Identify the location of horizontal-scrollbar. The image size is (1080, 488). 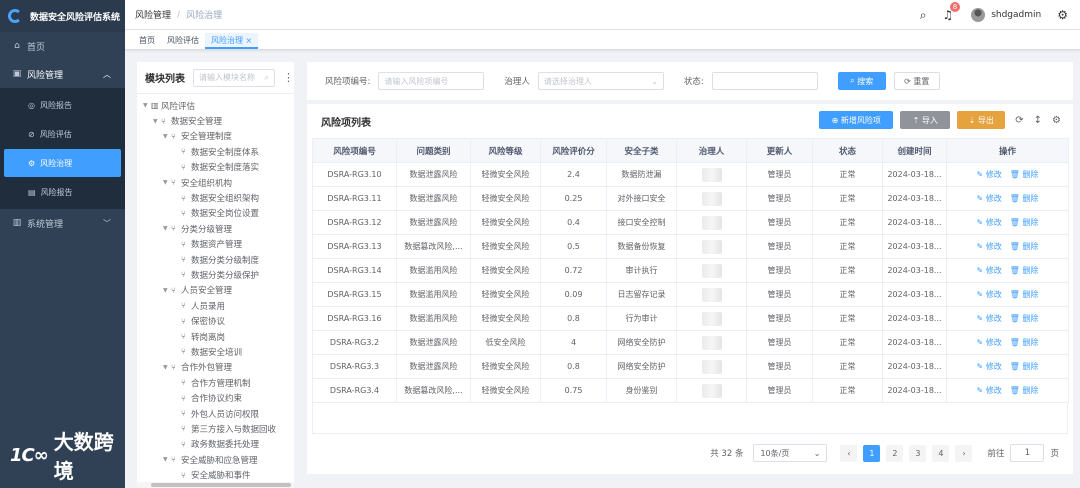
(215, 485).